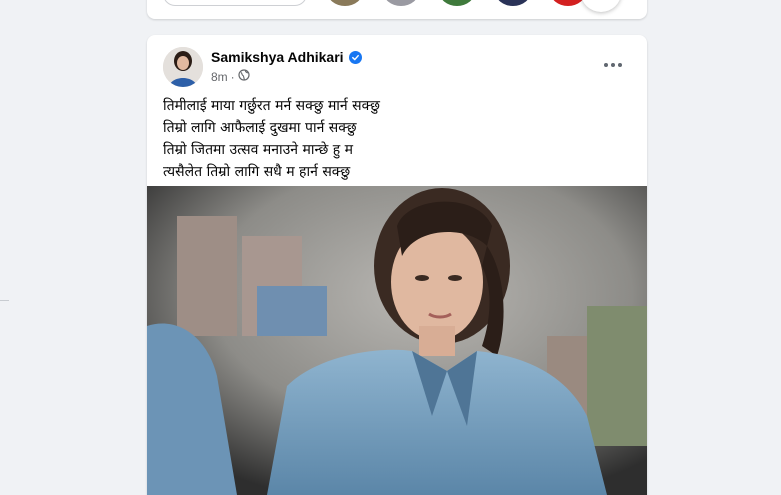 The width and height of the screenshot is (781, 495). What do you see at coordinates (235, 3) in the screenshot?
I see `composer-pill` at bounding box center [235, 3].